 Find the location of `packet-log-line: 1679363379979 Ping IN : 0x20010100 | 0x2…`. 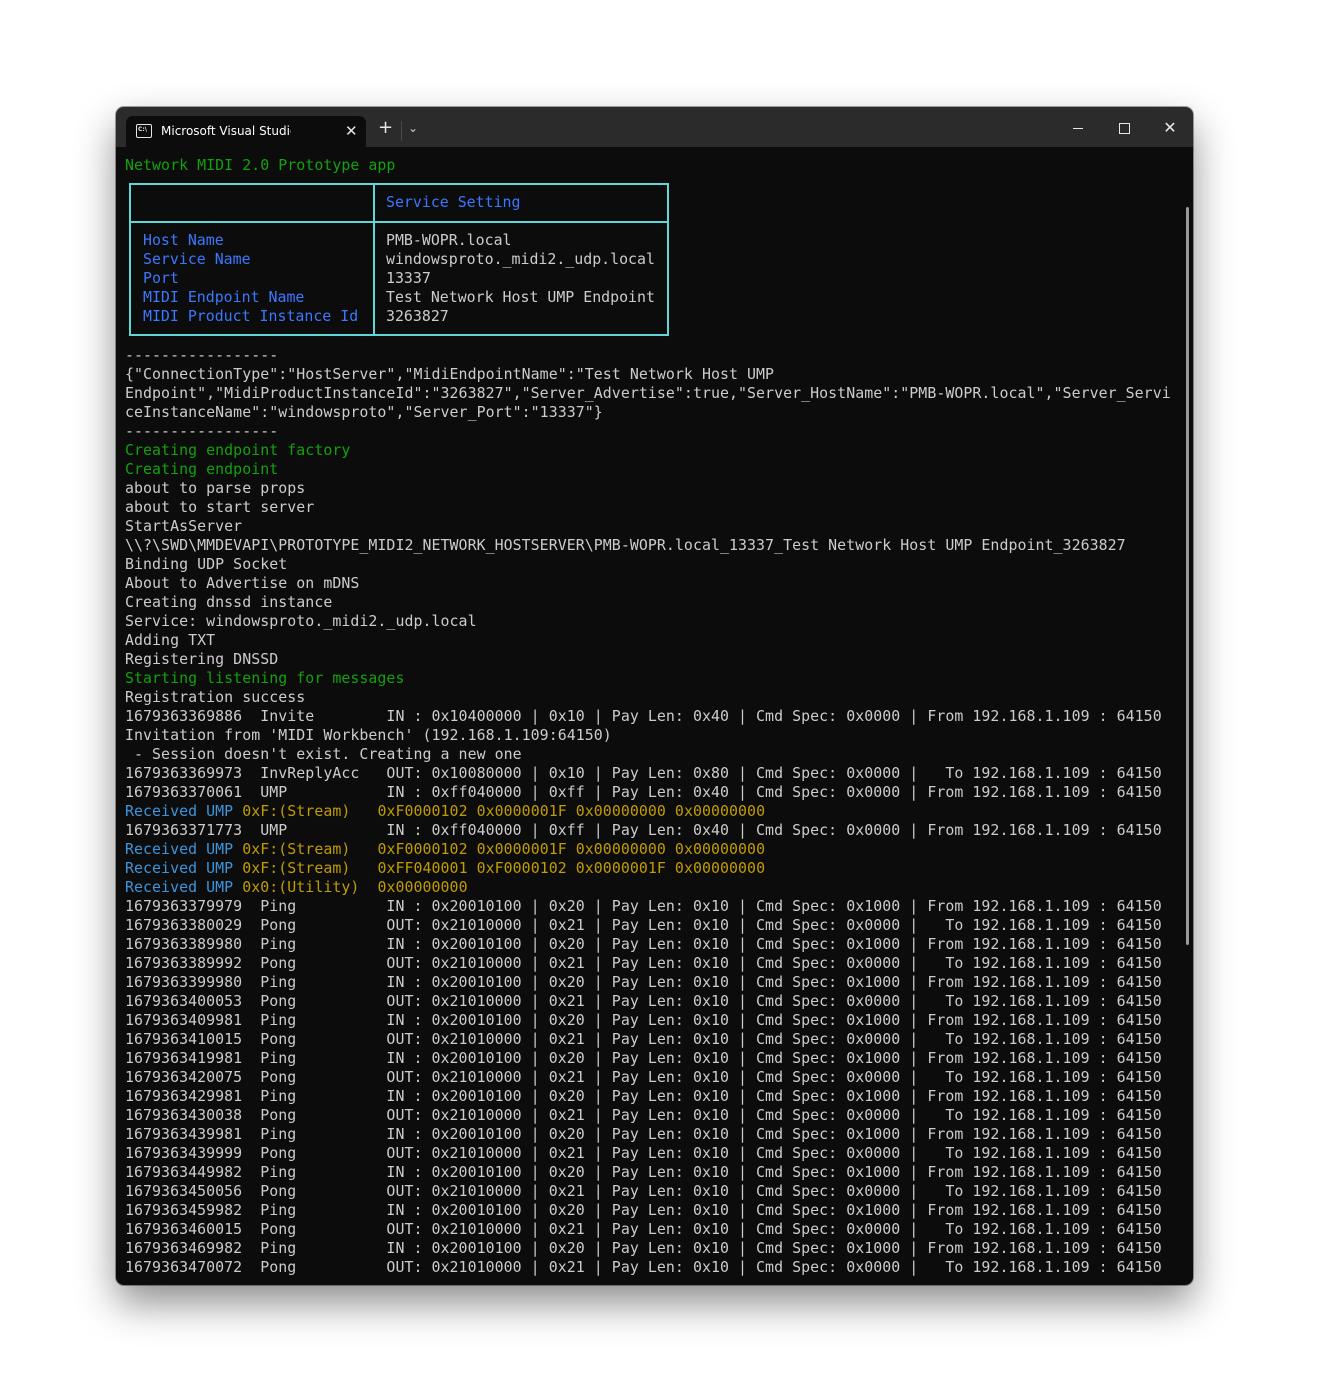

packet-log-line: 1679363379979 Ping IN : 0x20010100 | 0x2… is located at coordinates (643, 906).